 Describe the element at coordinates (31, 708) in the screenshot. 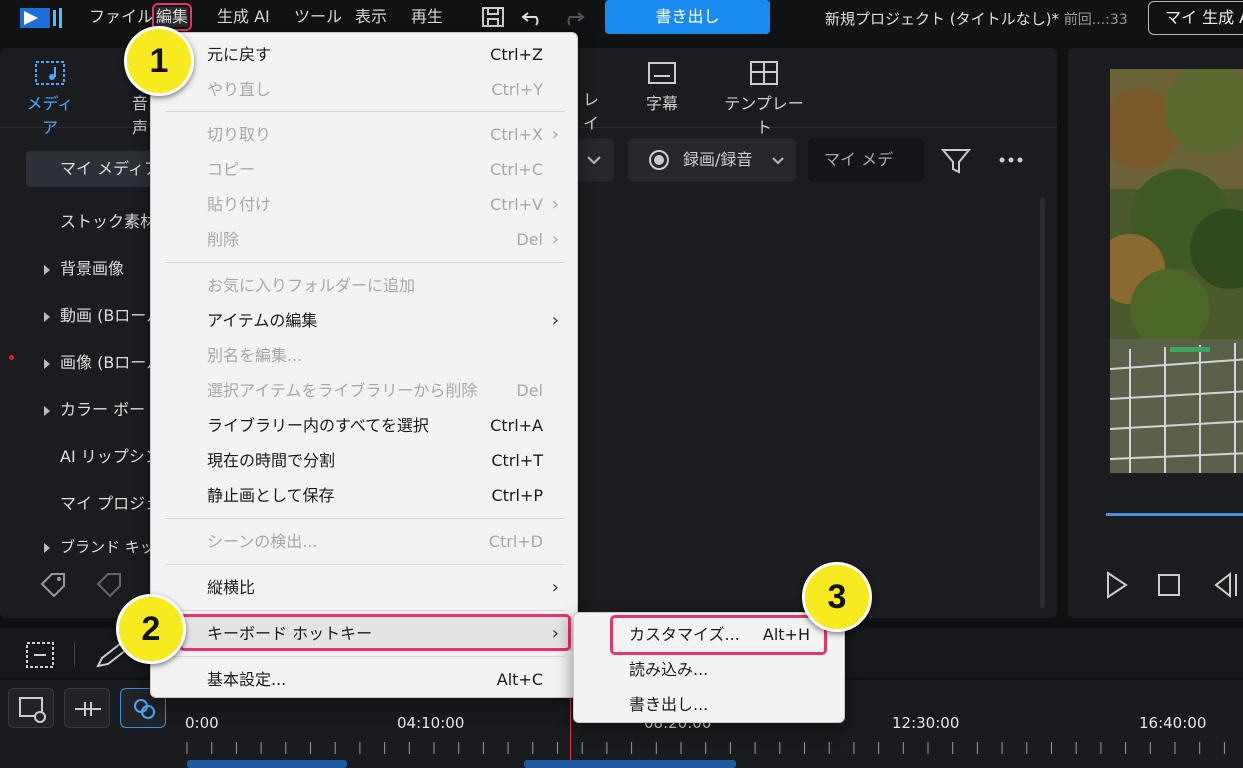

I see `add-track-button` at that location.